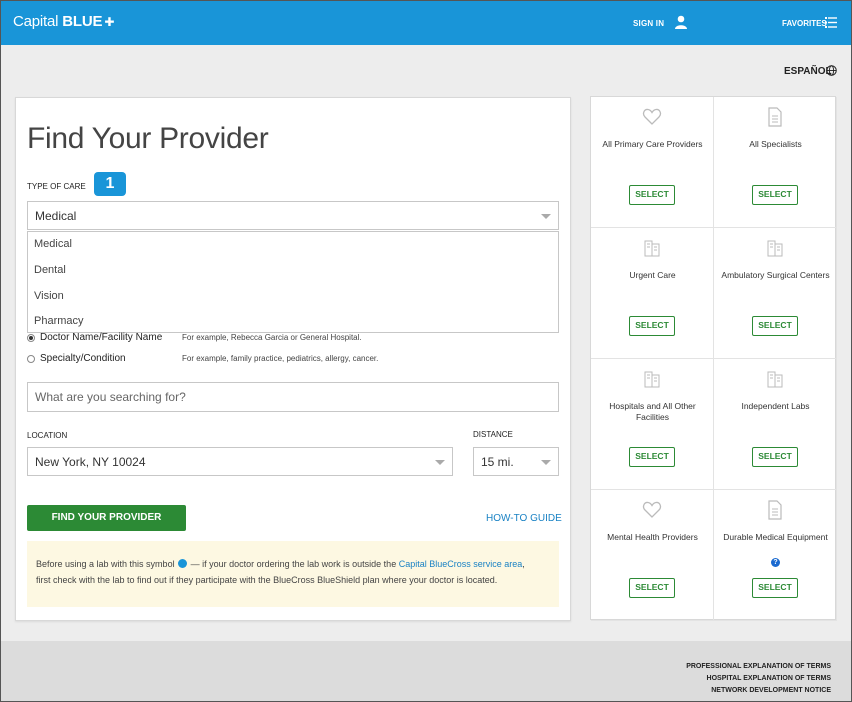  Describe the element at coordinates (110, 184) in the screenshot. I see `step-badge: 1` at that location.